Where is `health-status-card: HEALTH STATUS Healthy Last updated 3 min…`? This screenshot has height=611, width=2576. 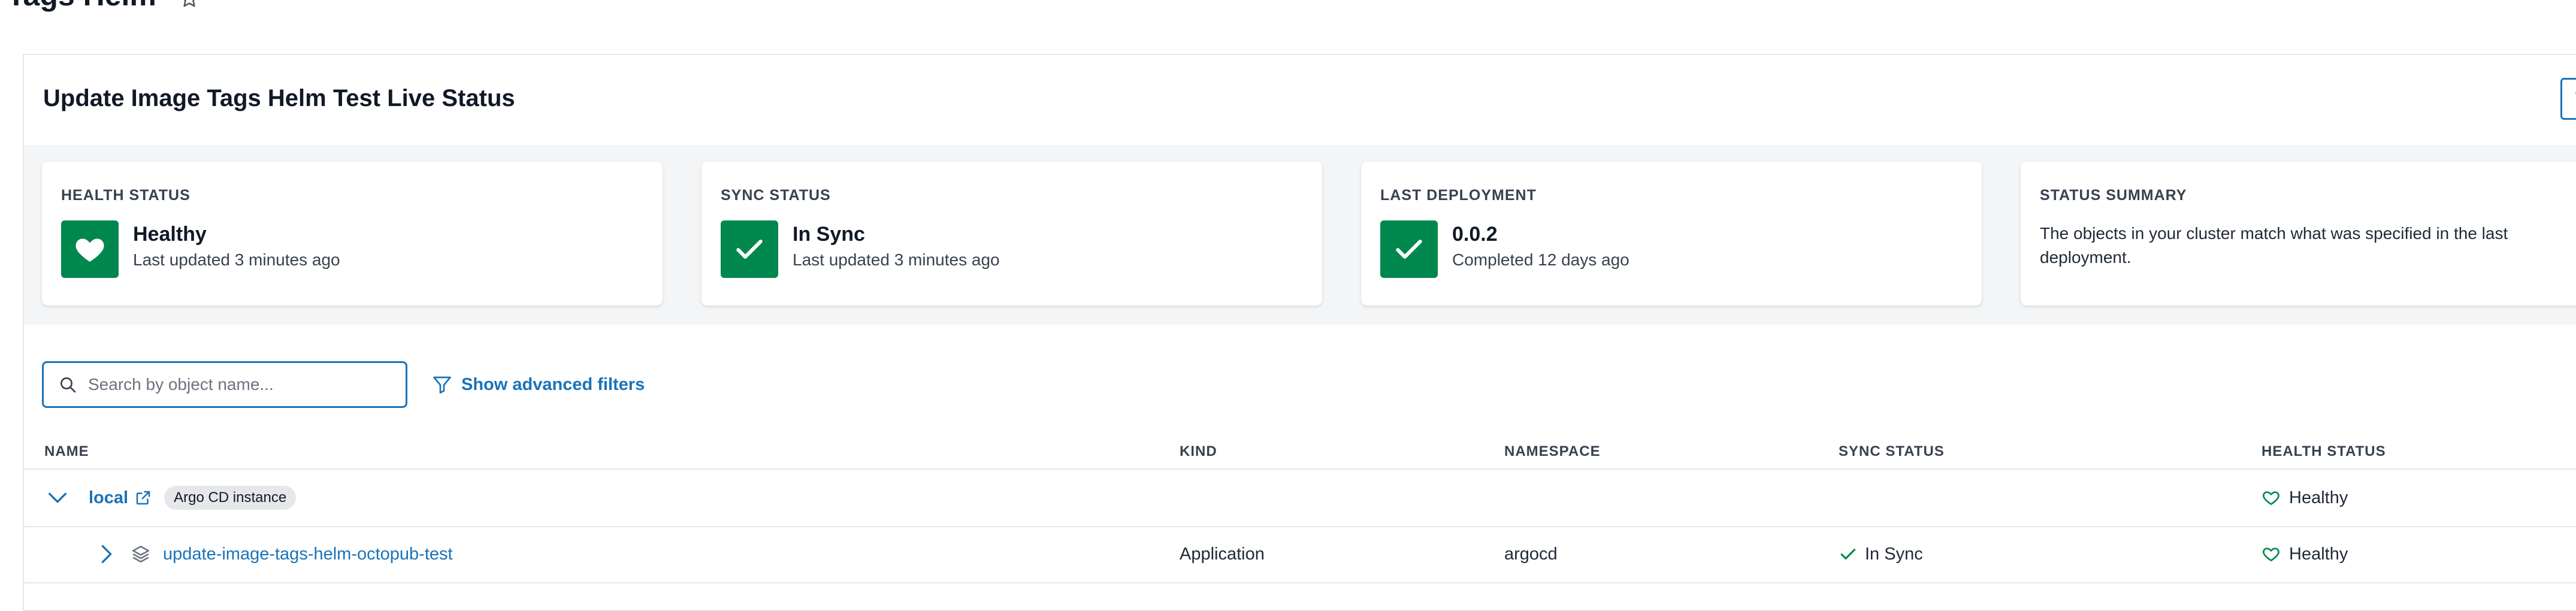 health-status-card: HEALTH STATUS Healthy Last updated 3 min… is located at coordinates (352, 234).